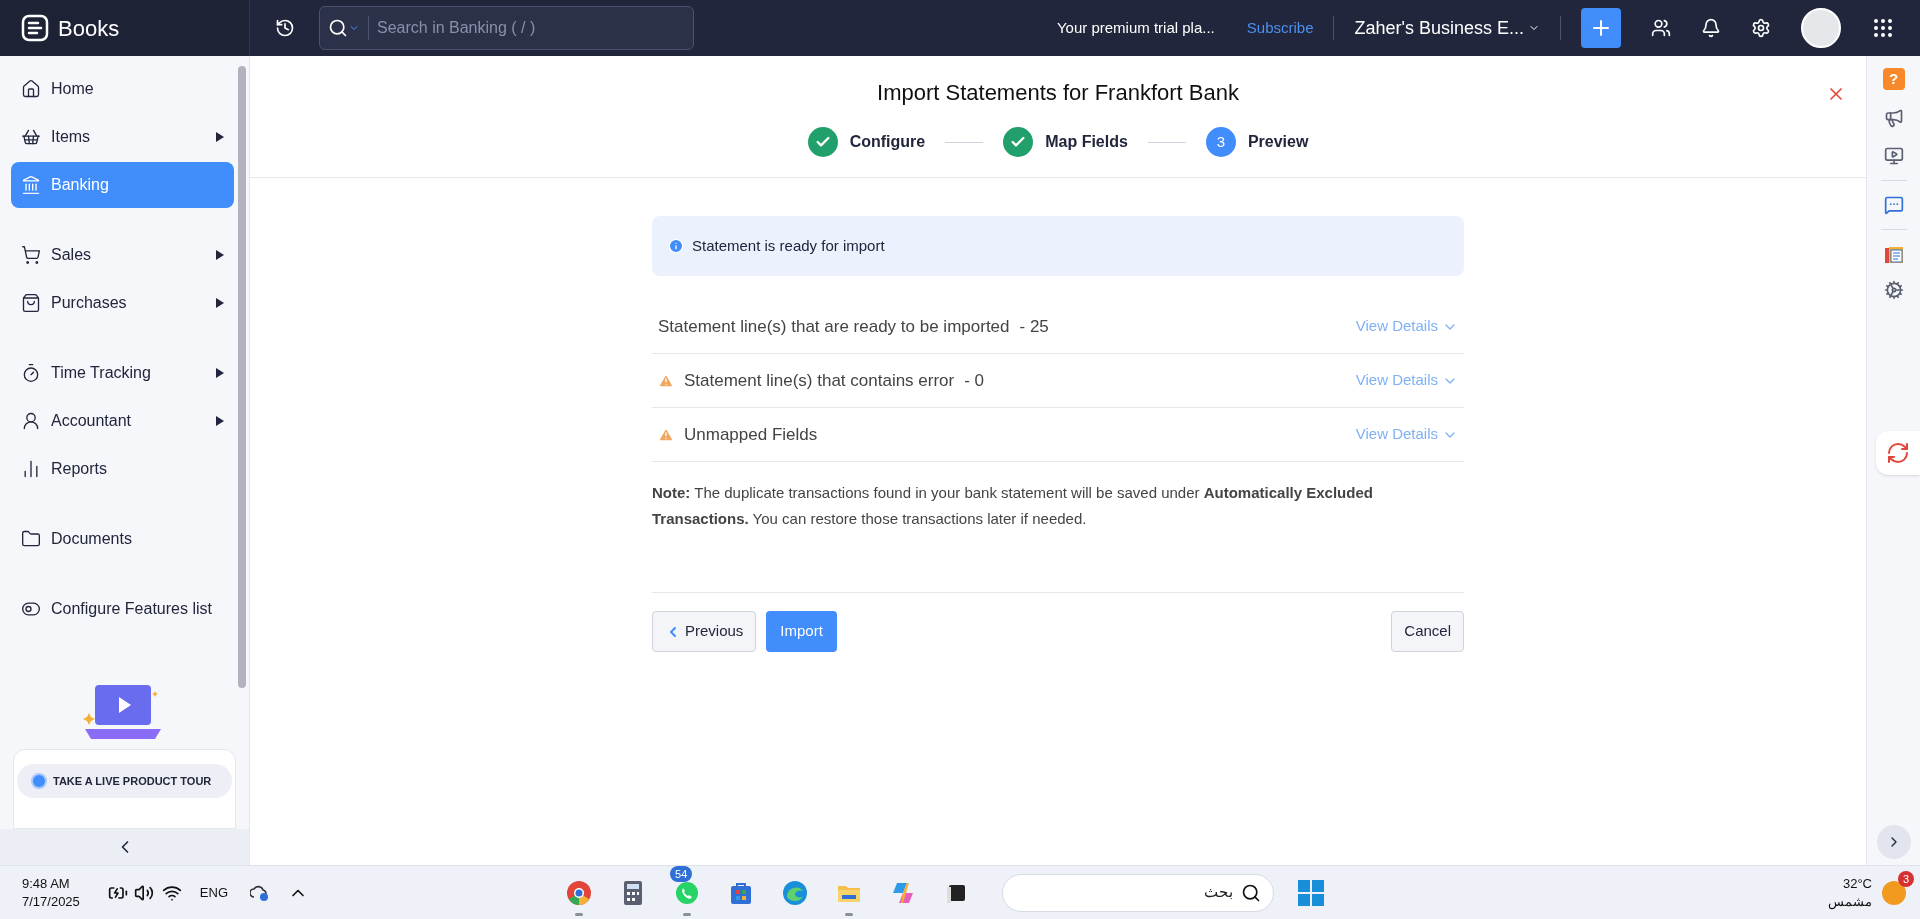  Describe the element at coordinates (751, 434) in the screenshot. I see `summary-text: Unmapped Fields` at that location.